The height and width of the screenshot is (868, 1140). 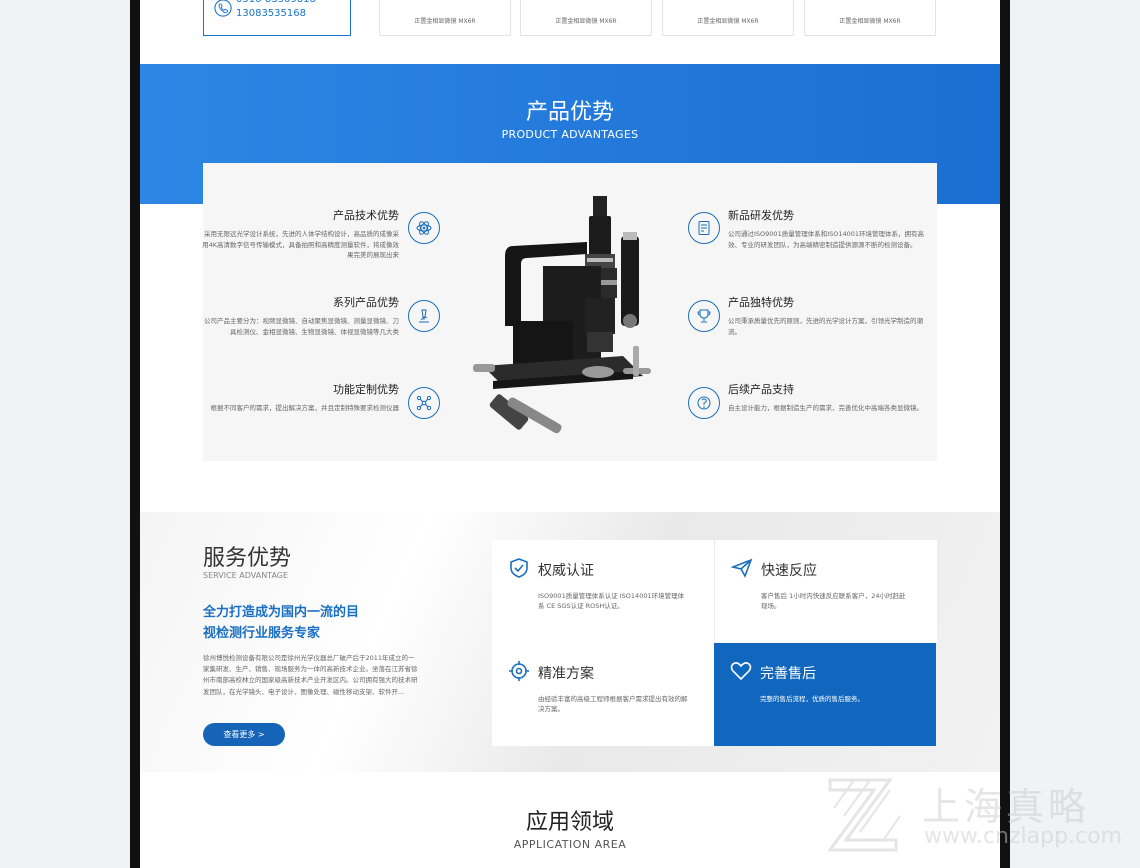 I want to click on paper-plane-icon, so click(x=742, y=568).